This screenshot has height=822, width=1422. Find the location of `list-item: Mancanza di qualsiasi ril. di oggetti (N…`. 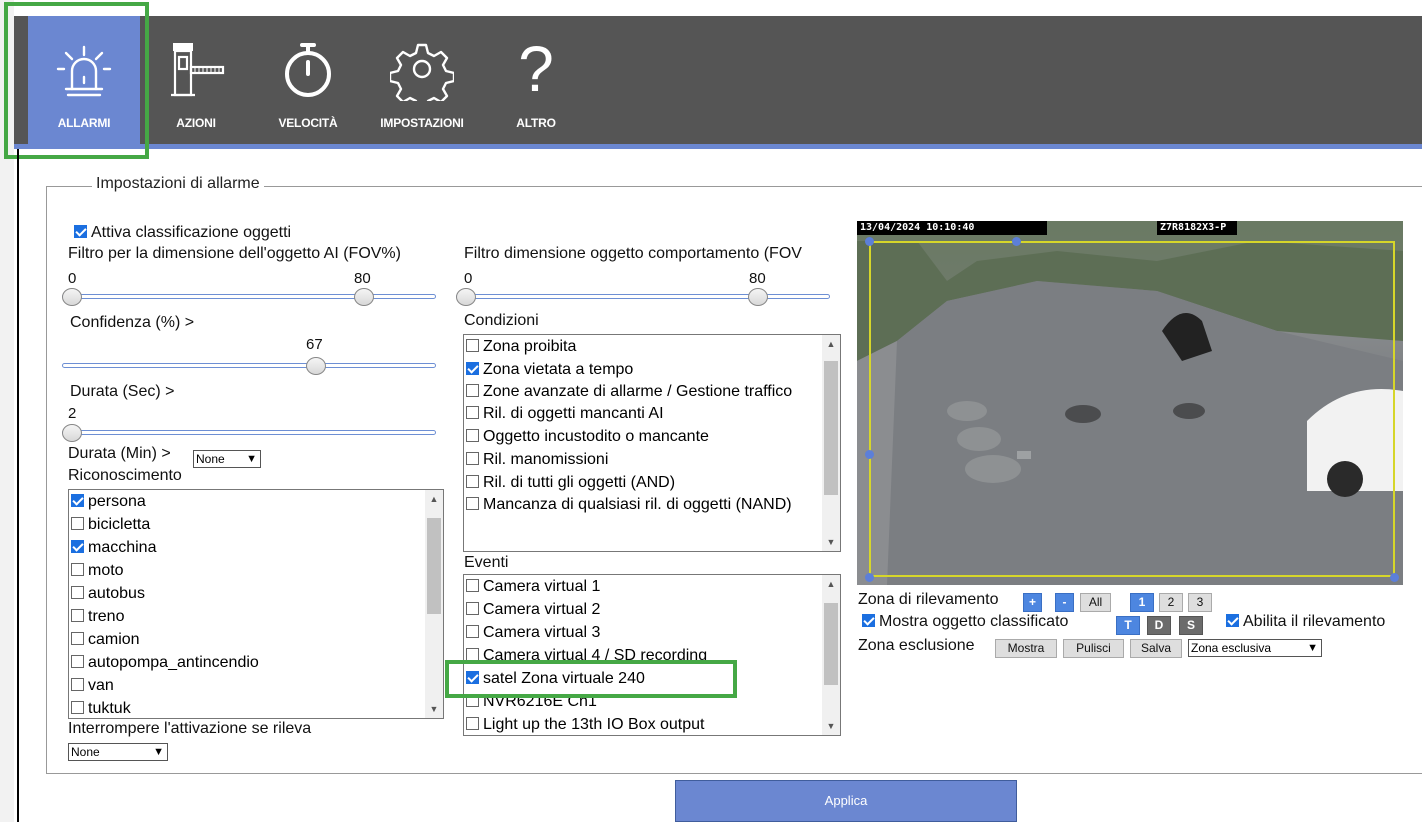

list-item: Mancanza di qualsiasi ril. di oggetti (N… is located at coordinates (643, 504).